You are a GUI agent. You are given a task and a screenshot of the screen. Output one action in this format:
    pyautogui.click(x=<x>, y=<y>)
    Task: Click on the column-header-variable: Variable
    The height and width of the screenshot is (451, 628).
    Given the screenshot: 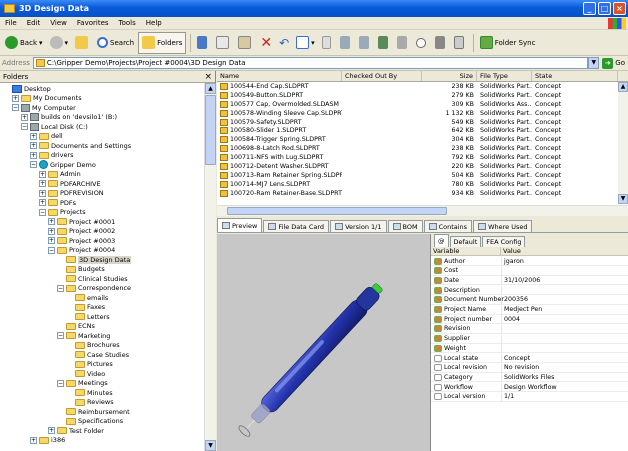 What is the action you would take?
    pyautogui.click(x=466, y=251)
    